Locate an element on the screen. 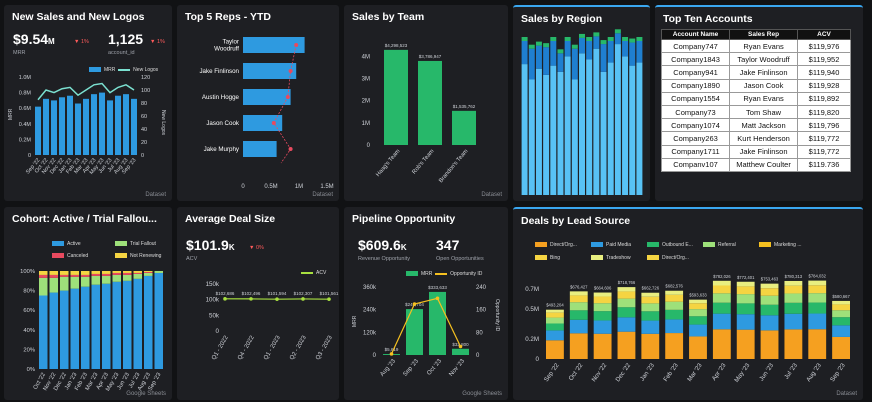 The height and width of the screenshot is (402, 872). x-tick: Sep '23 is located at coordinates (838, 373).